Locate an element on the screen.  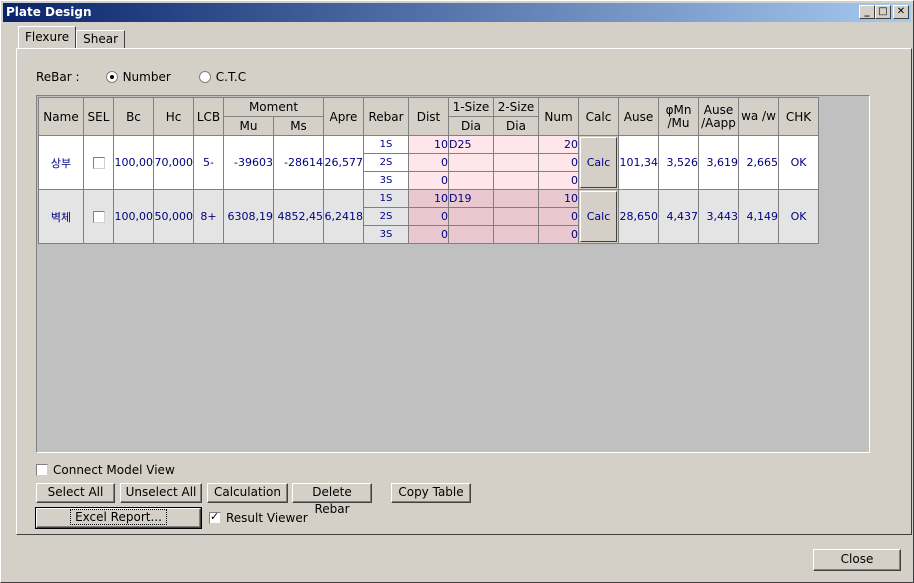
header-2-size: 2-Size is located at coordinates (516, 107).